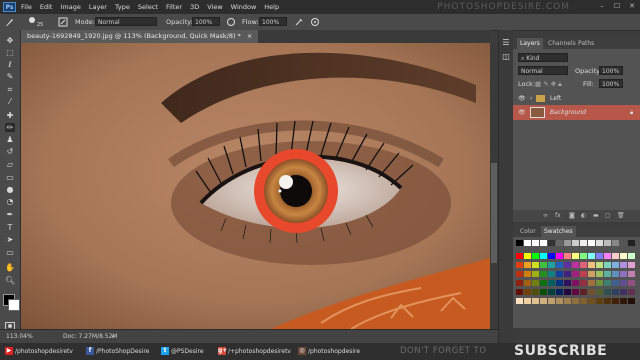 The width and height of the screenshot is (640, 360). I want to click on history-brush-tool-icon: ↺, so click(10, 151).